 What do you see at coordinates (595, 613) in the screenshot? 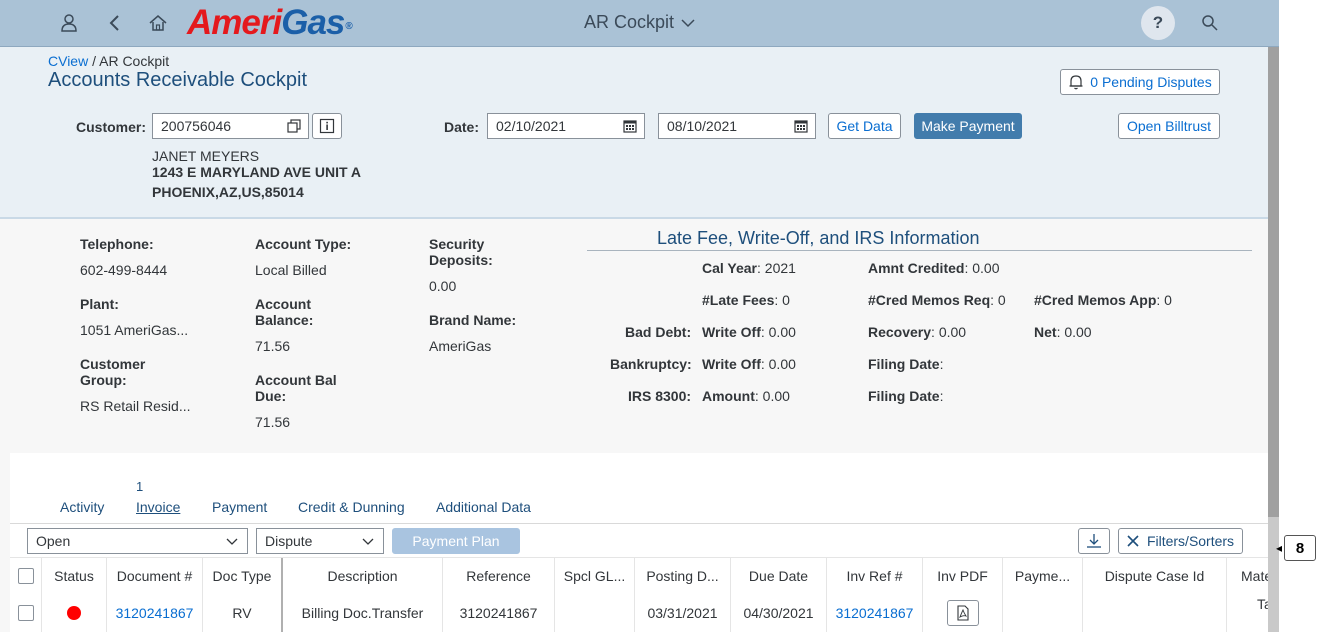
I see `spcl-gl-cell` at bounding box center [595, 613].